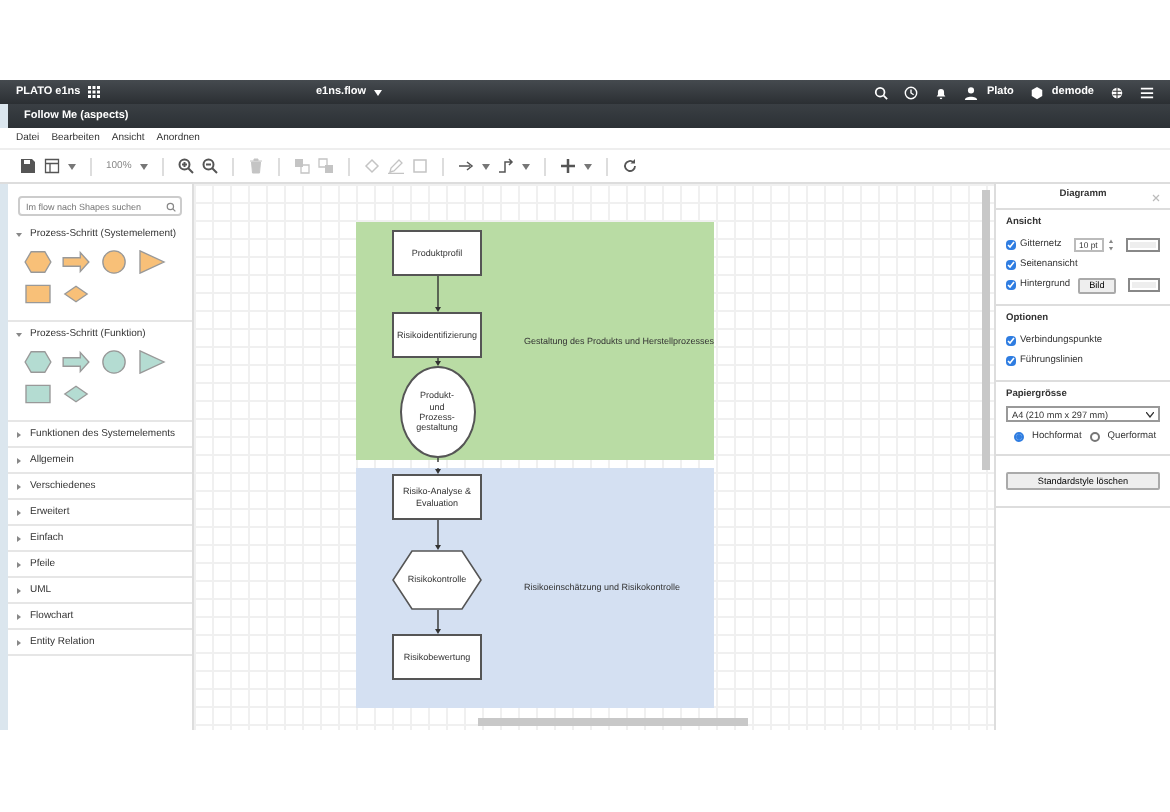  I want to click on arrow-icon, so click(465, 166).